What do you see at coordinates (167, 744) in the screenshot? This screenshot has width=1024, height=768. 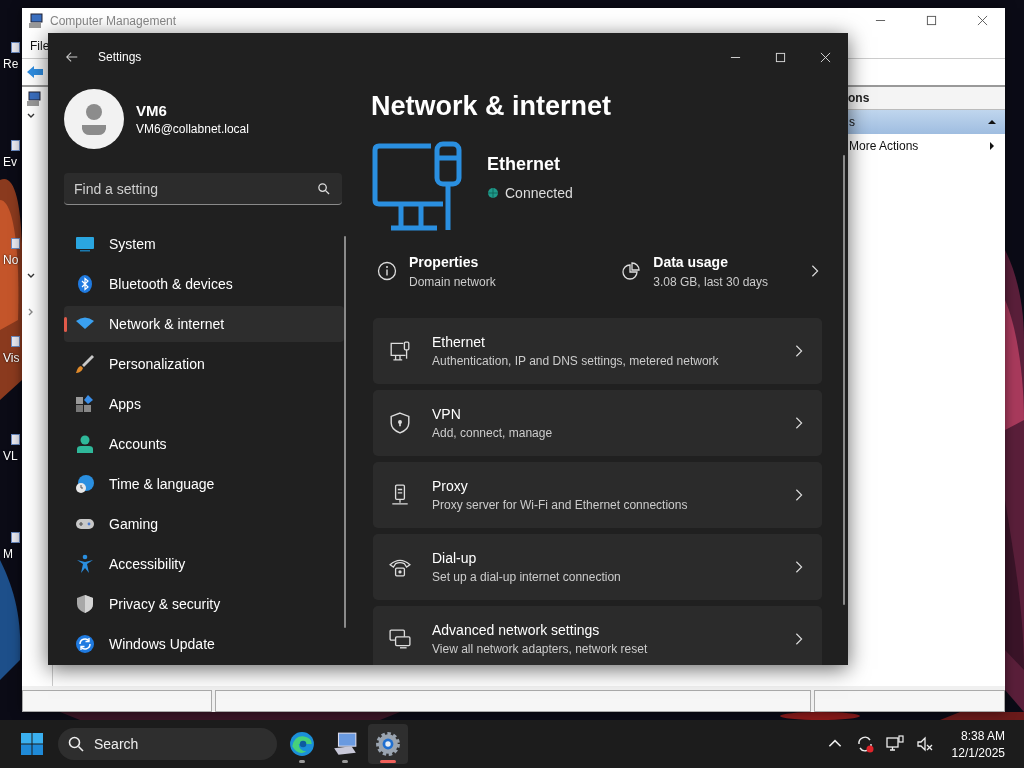 I see `taskbar-search: Search` at bounding box center [167, 744].